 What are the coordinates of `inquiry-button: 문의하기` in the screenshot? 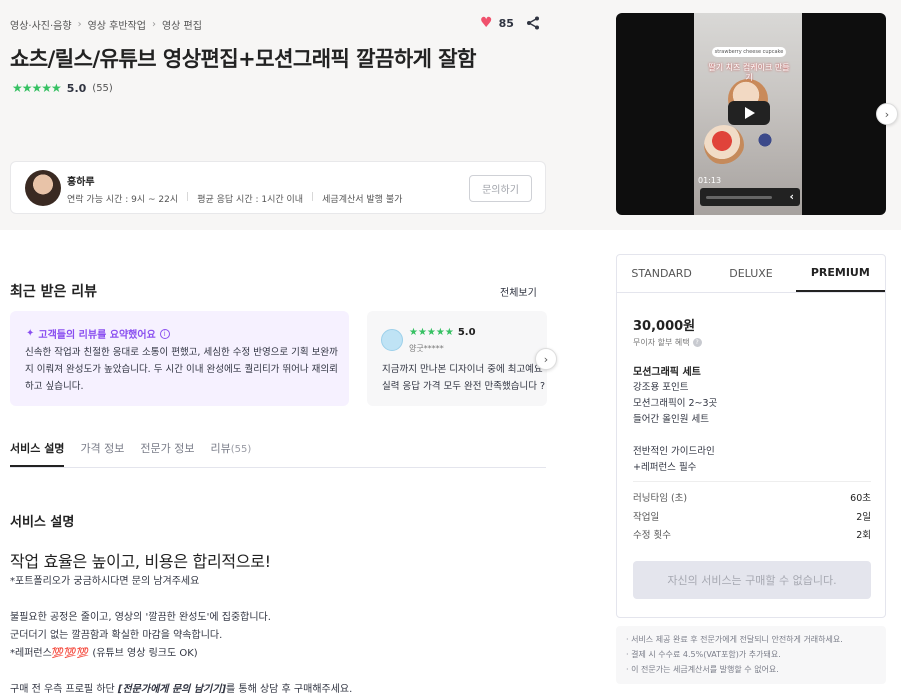 It's located at (500, 188).